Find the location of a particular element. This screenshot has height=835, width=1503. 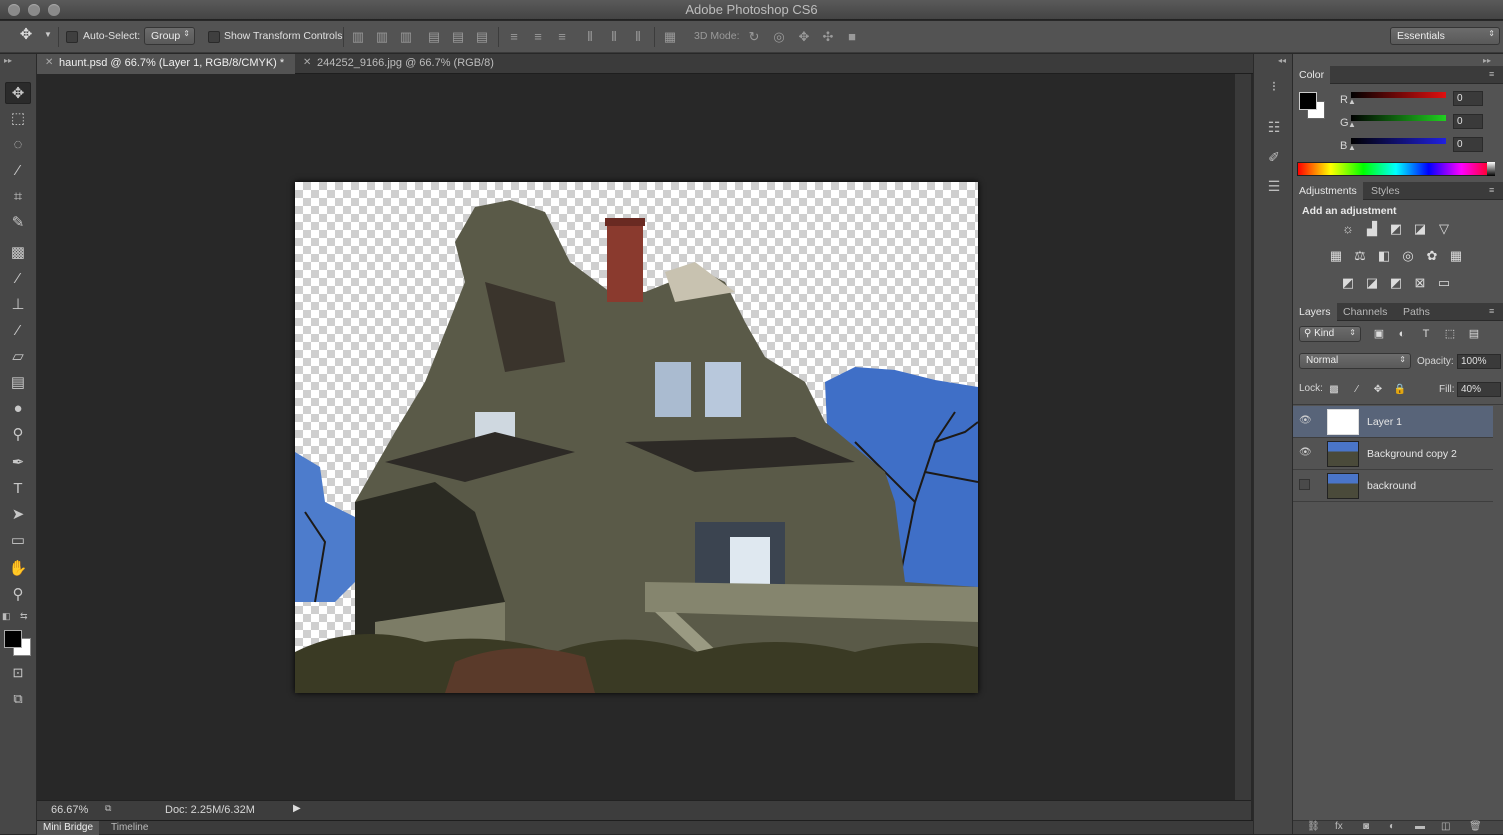

bw-icon: ◧ is located at coordinates (1384, 256).